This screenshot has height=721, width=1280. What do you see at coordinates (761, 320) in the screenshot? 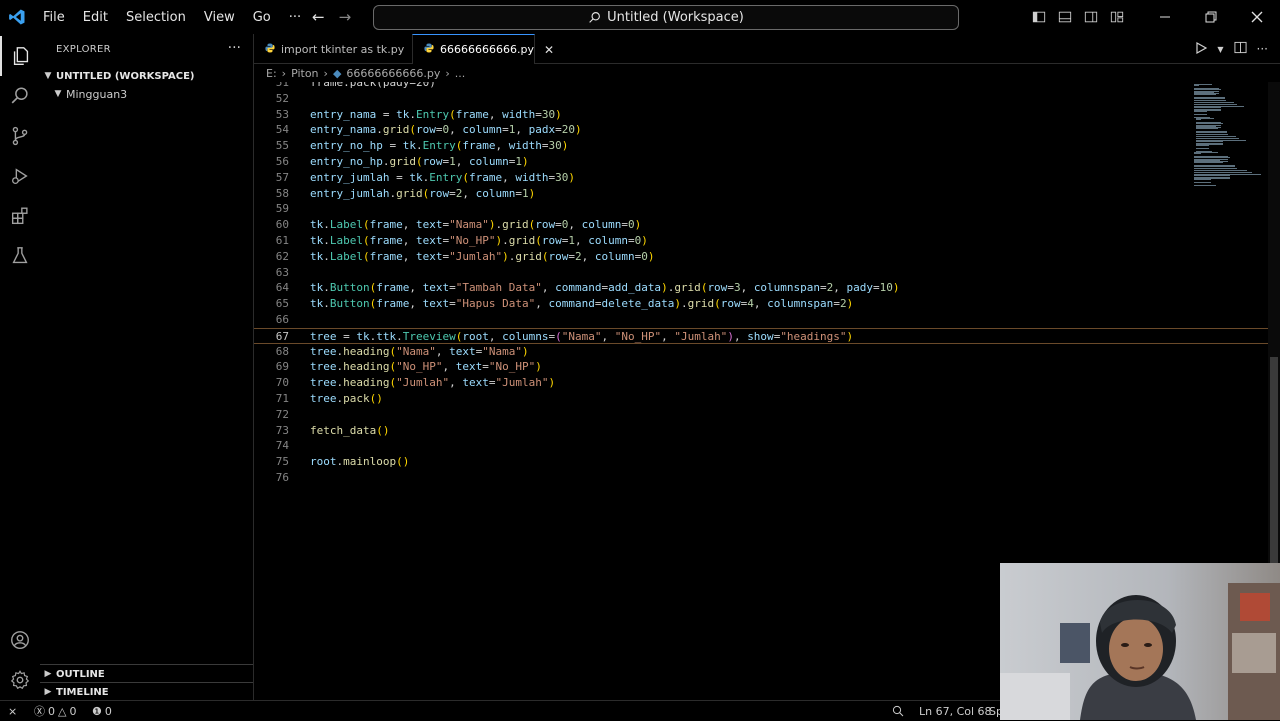
I see `code-line: 66` at bounding box center [761, 320].